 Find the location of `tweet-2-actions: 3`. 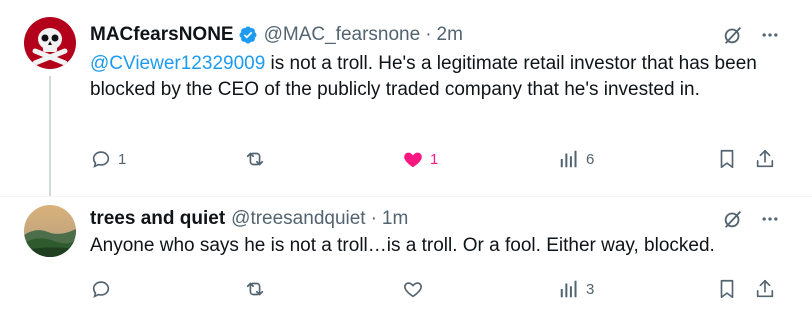

tweet-2-actions: 3 is located at coordinates (435, 290).